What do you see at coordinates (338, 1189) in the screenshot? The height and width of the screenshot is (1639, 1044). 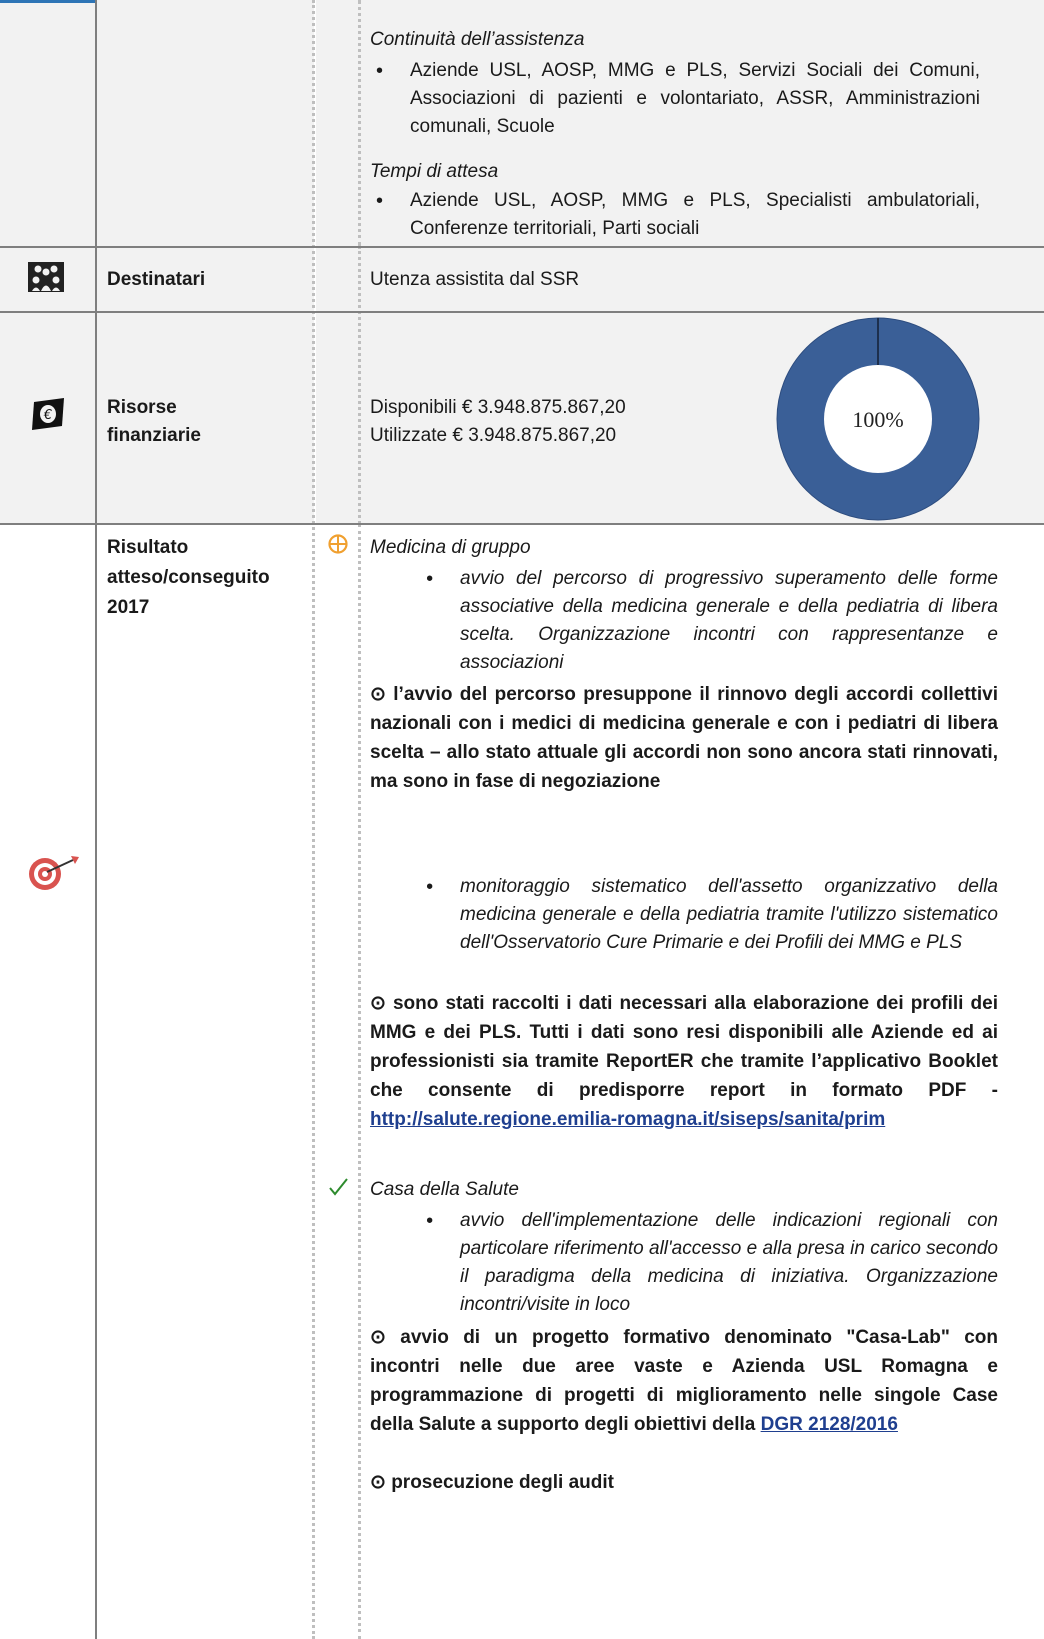 I see `checkmark-icon` at bounding box center [338, 1189].